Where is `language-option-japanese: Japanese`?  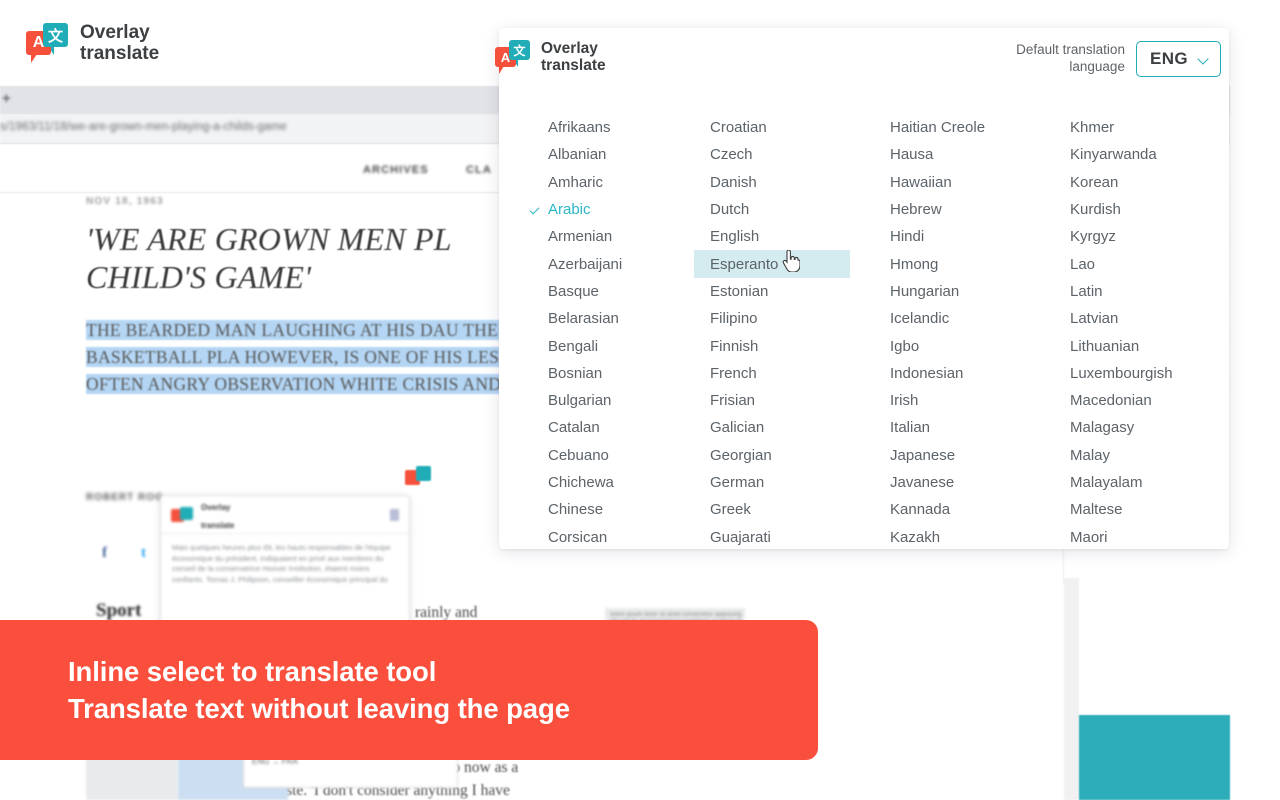 language-option-japanese: Japanese is located at coordinates (954, 455).